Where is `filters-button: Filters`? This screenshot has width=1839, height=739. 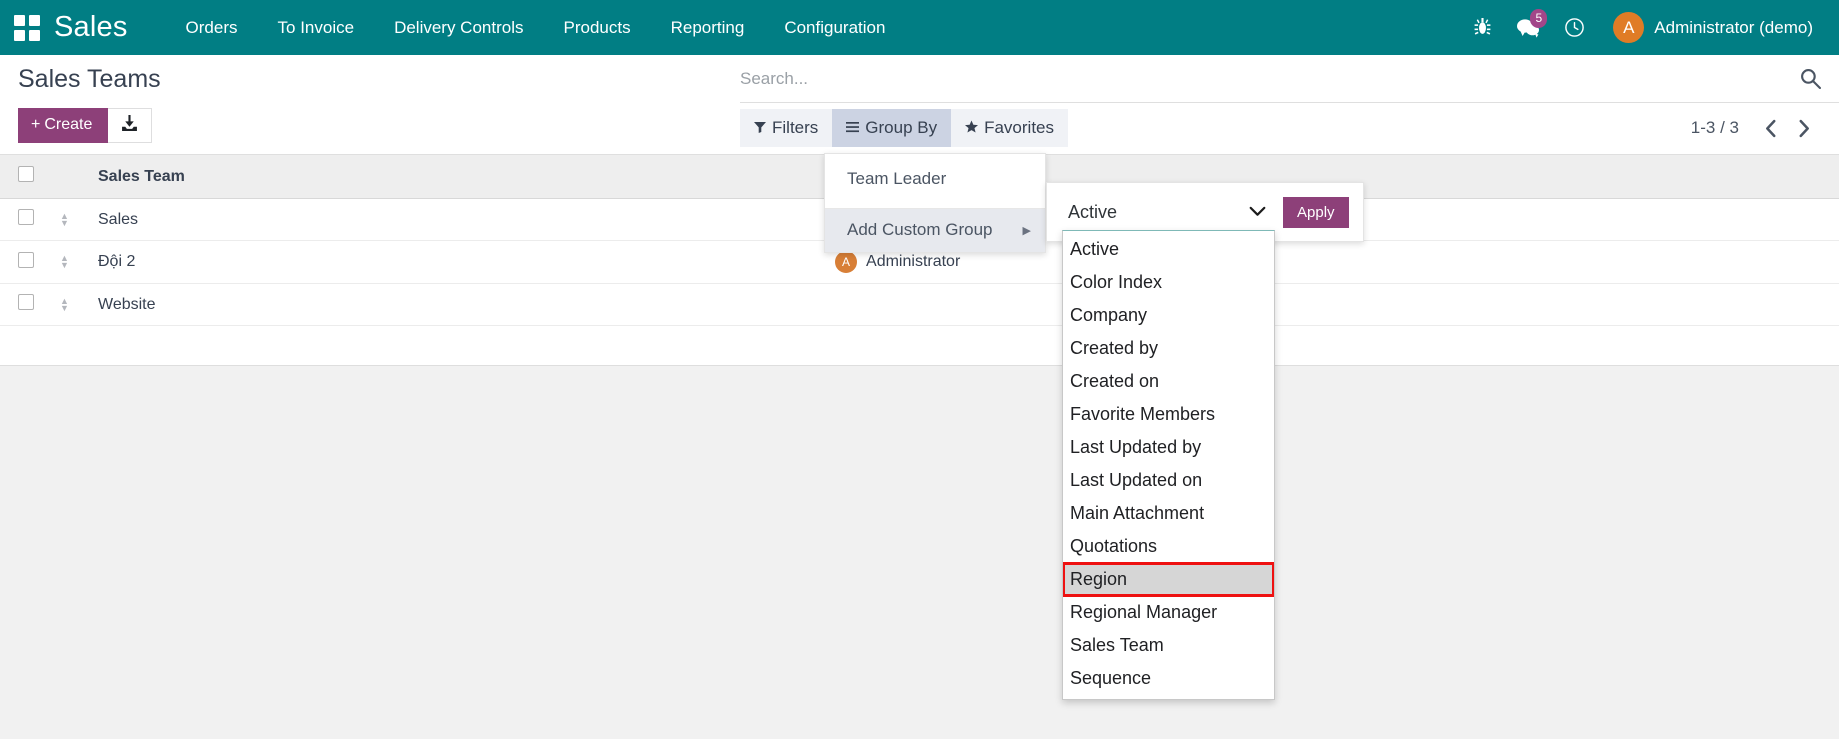
filters-button: Filters is located at coordinates (786, 128).